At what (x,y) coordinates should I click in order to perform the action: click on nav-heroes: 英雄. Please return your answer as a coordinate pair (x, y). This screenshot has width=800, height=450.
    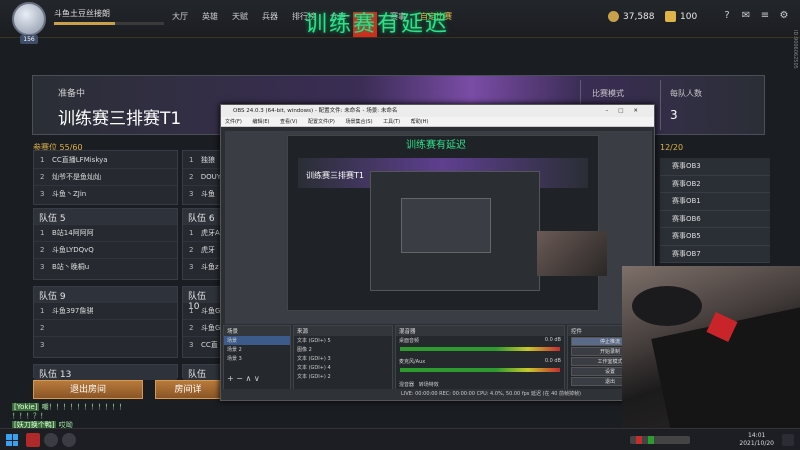
    Looking at the image, I should click on (210, 16).